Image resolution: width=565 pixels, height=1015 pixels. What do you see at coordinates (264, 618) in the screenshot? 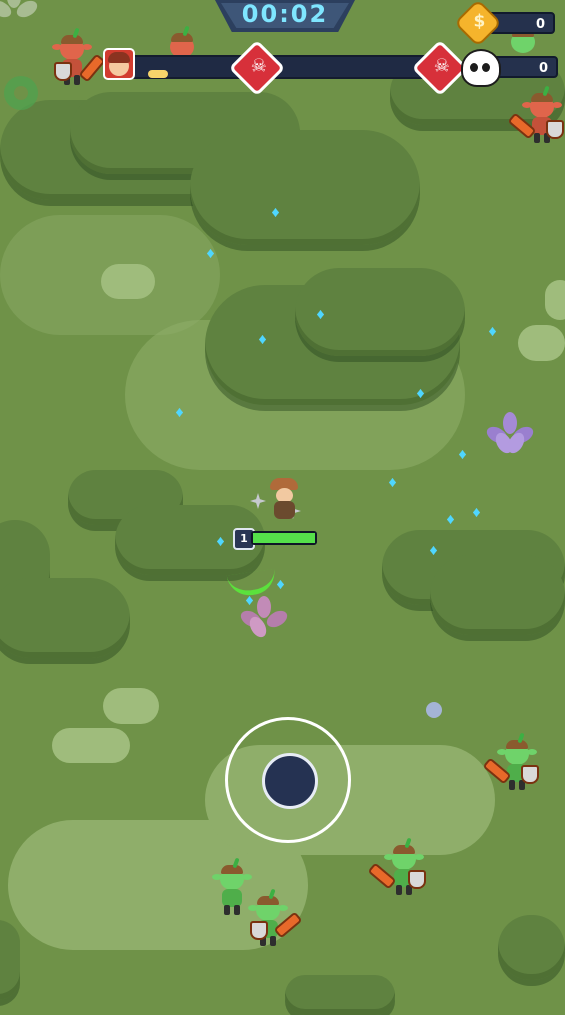
I see `pink-flower` at bounding box center [264, 618].